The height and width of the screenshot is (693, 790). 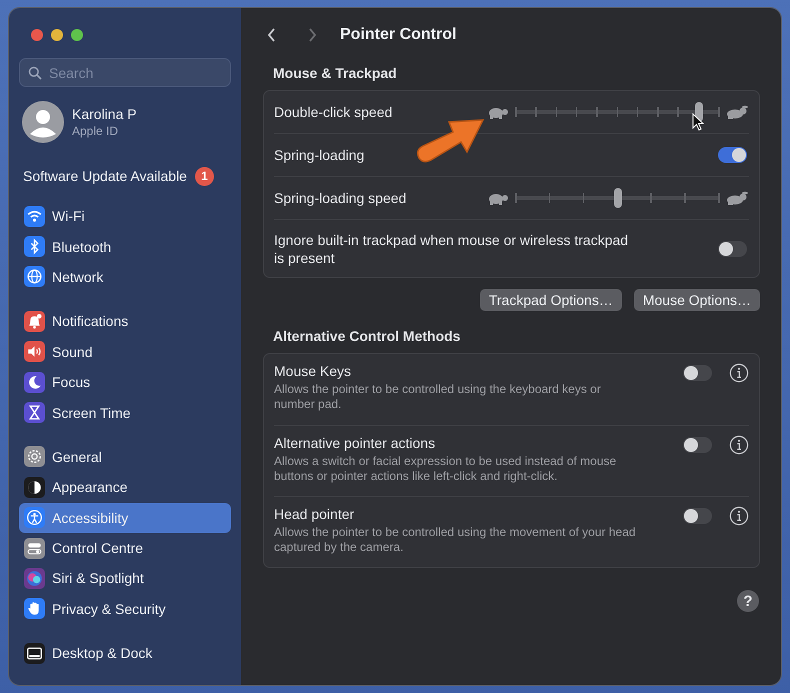 I want to click on sidebar-item: Bluetooth, so click(x=125, y=246).